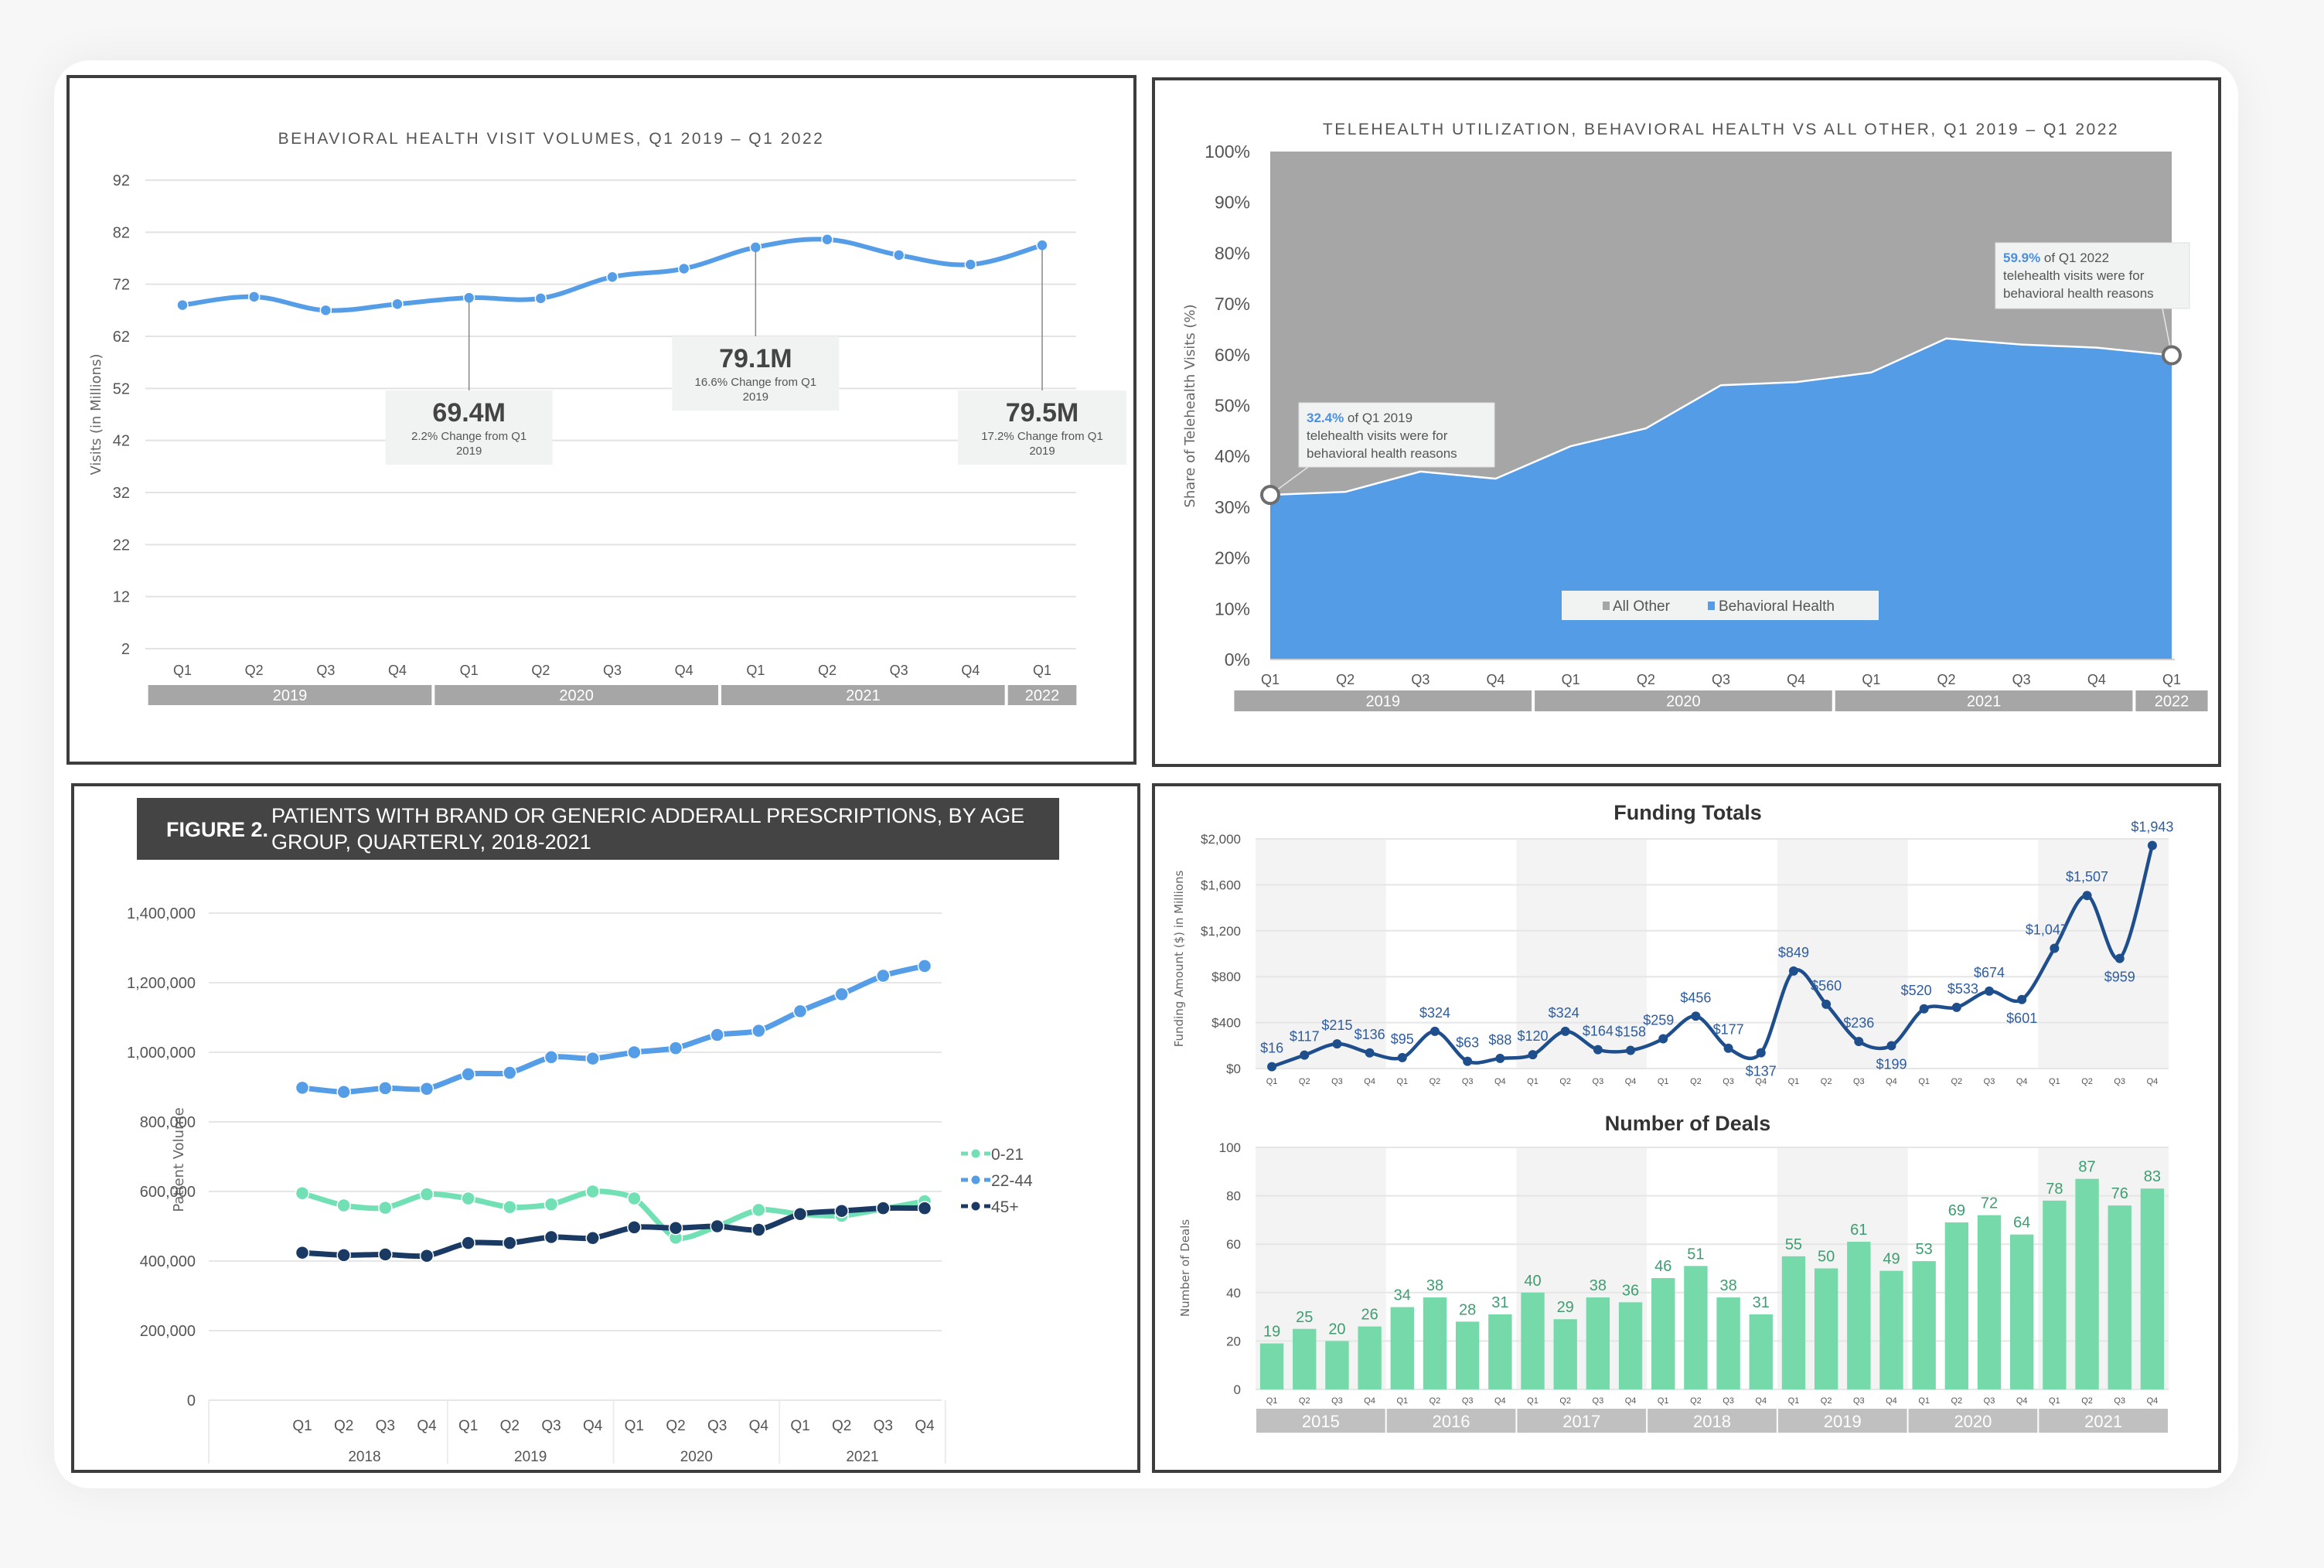 The width and height of the screenshot is (2324, 1568). Describe the element at coordinates (1963, 989) in the screenshot. I see `data-label: $533` at that location.